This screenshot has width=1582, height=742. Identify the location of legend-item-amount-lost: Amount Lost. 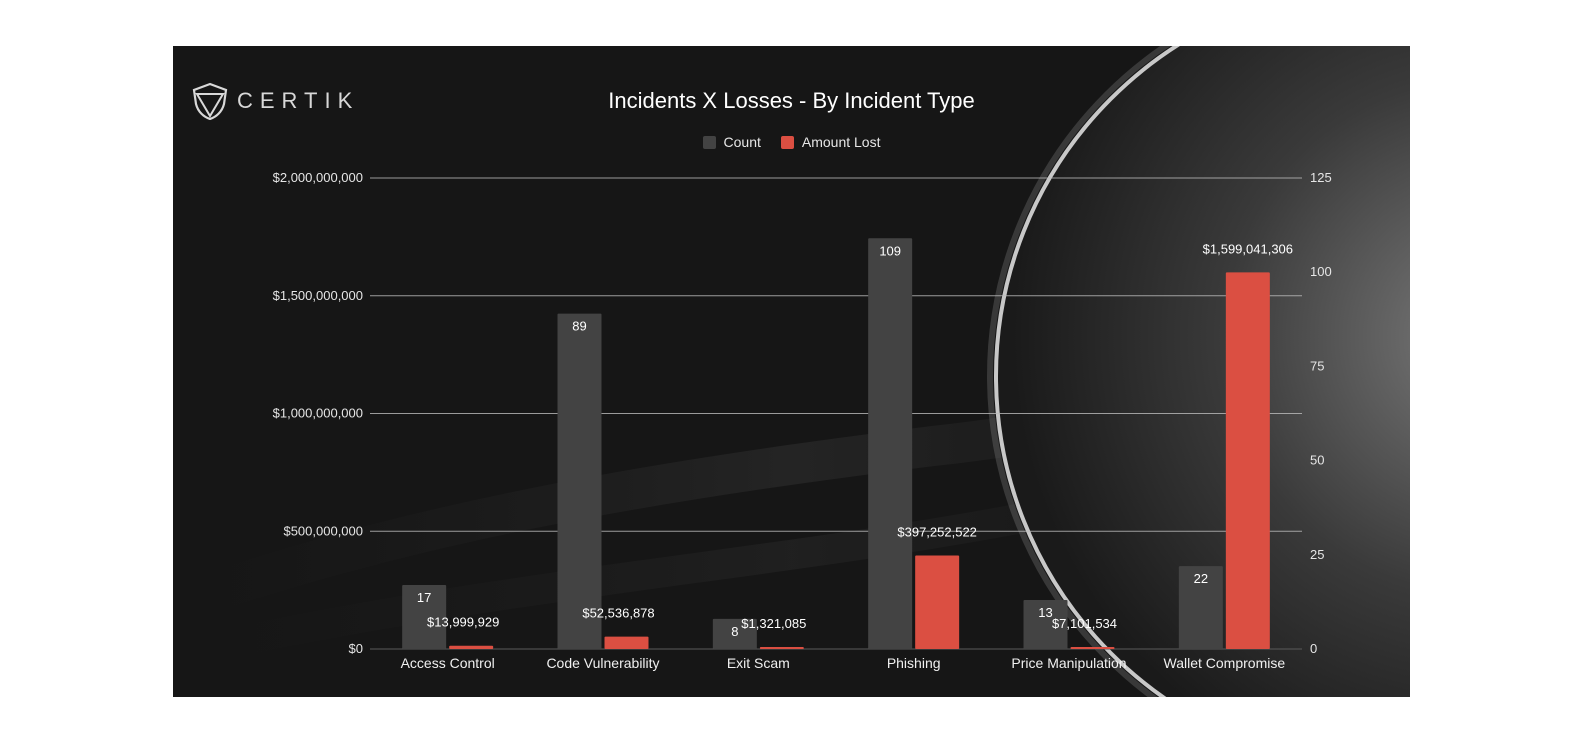
(830, 142).